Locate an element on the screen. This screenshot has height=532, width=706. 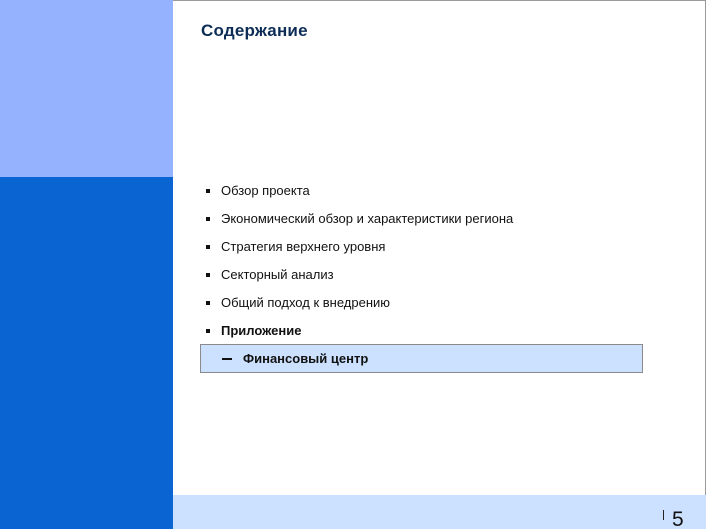
sidebar-top-panel is located at coordinates (86, 88).